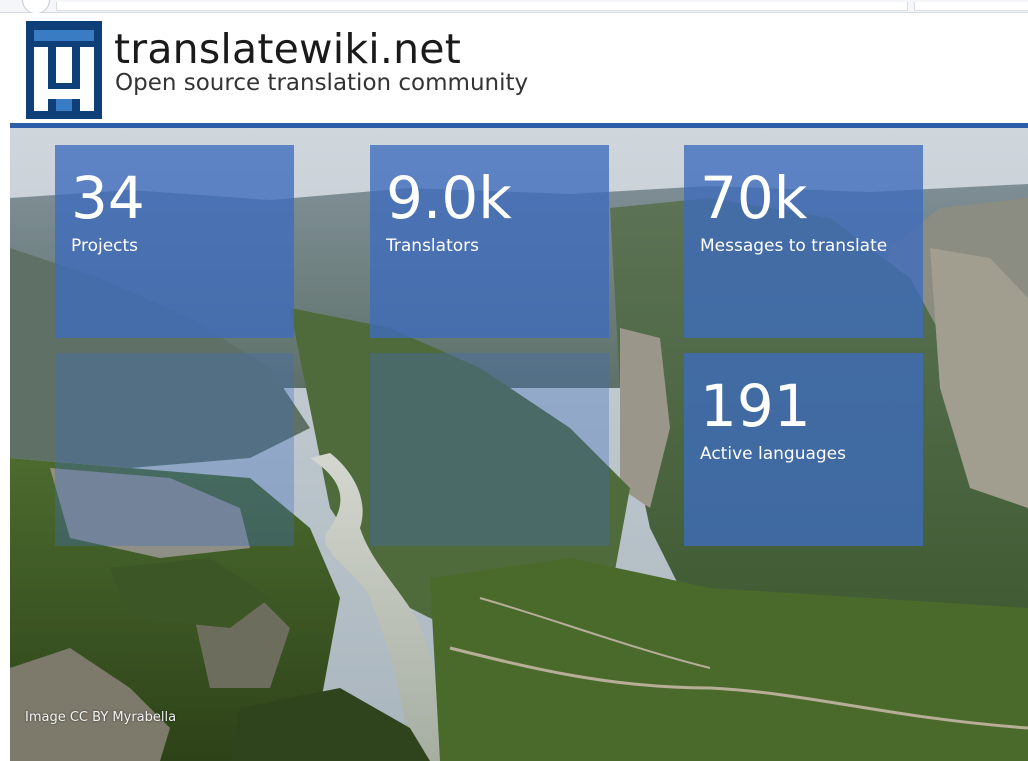 Image resolution: width=1028 pixels, height=761 pixels. What do you see at coordinates (108, 198) in the screenshot?
I see `stat-value: 34` at bounding box center [108, 198].